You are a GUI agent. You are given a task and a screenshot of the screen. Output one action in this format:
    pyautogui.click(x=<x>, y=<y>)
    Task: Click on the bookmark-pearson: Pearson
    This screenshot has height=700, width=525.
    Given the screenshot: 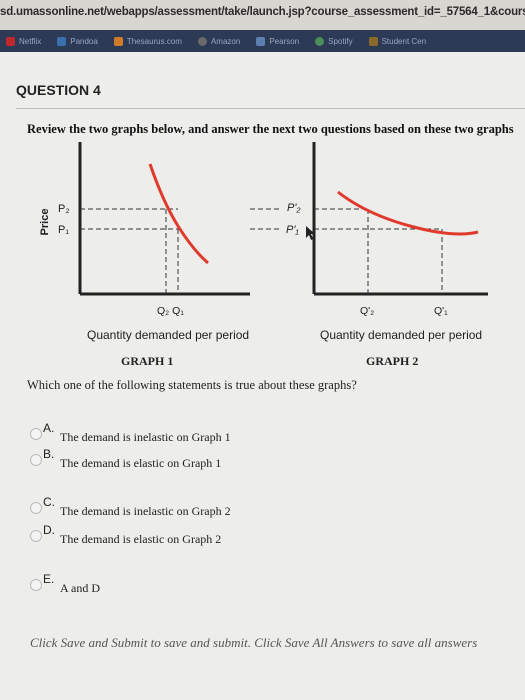 What is the action you would take?
    pyautogui.click(x=279, y=41)
    